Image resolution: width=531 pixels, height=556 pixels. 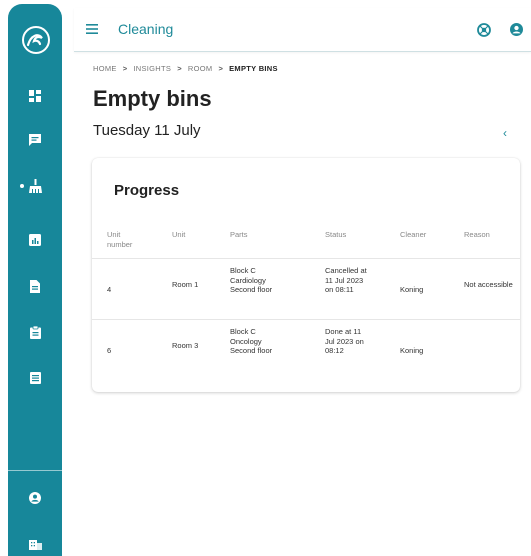 I want to click on account-icon, so click(x=35, y=498).